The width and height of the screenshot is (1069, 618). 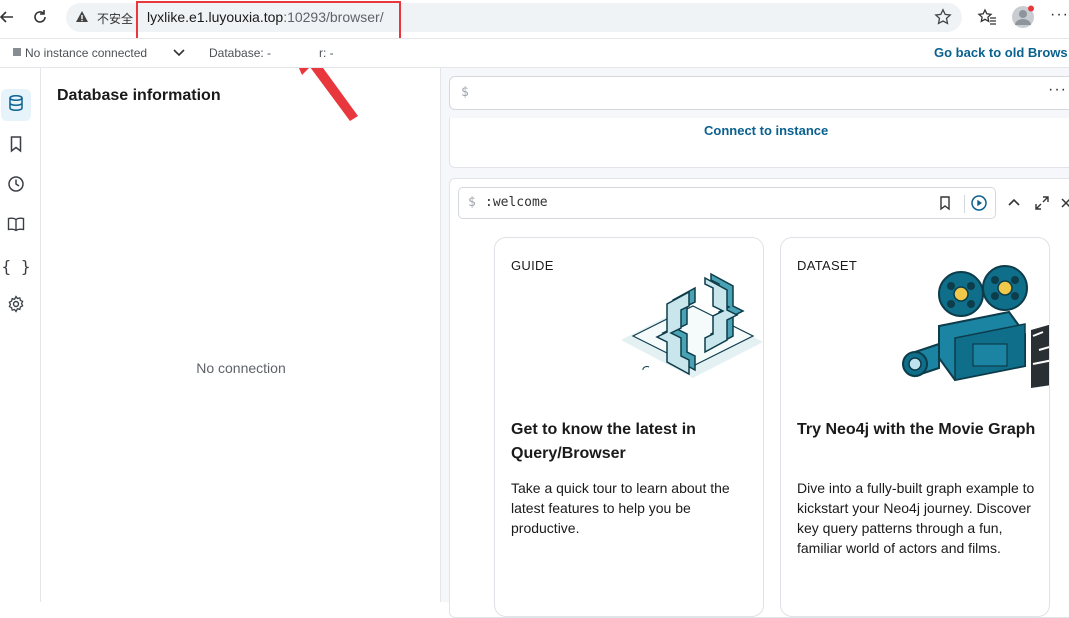 I want to click on back-icon, so click(x=10, y=17).